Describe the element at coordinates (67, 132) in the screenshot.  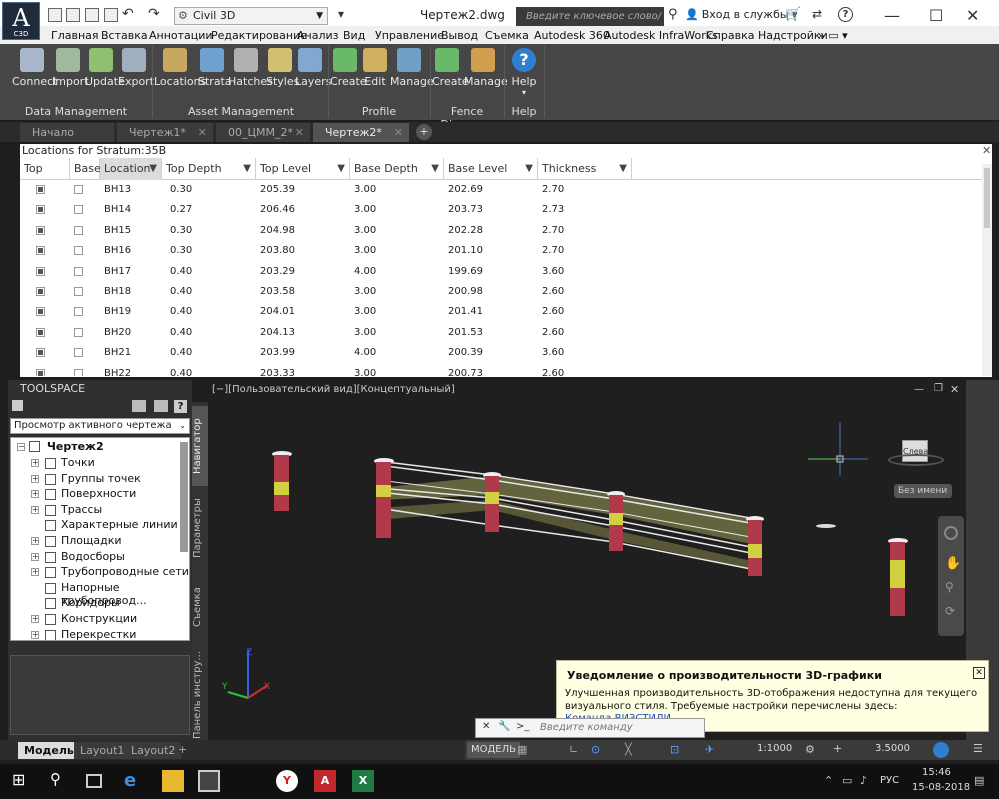
I see `tab-start: Начало` at that location.